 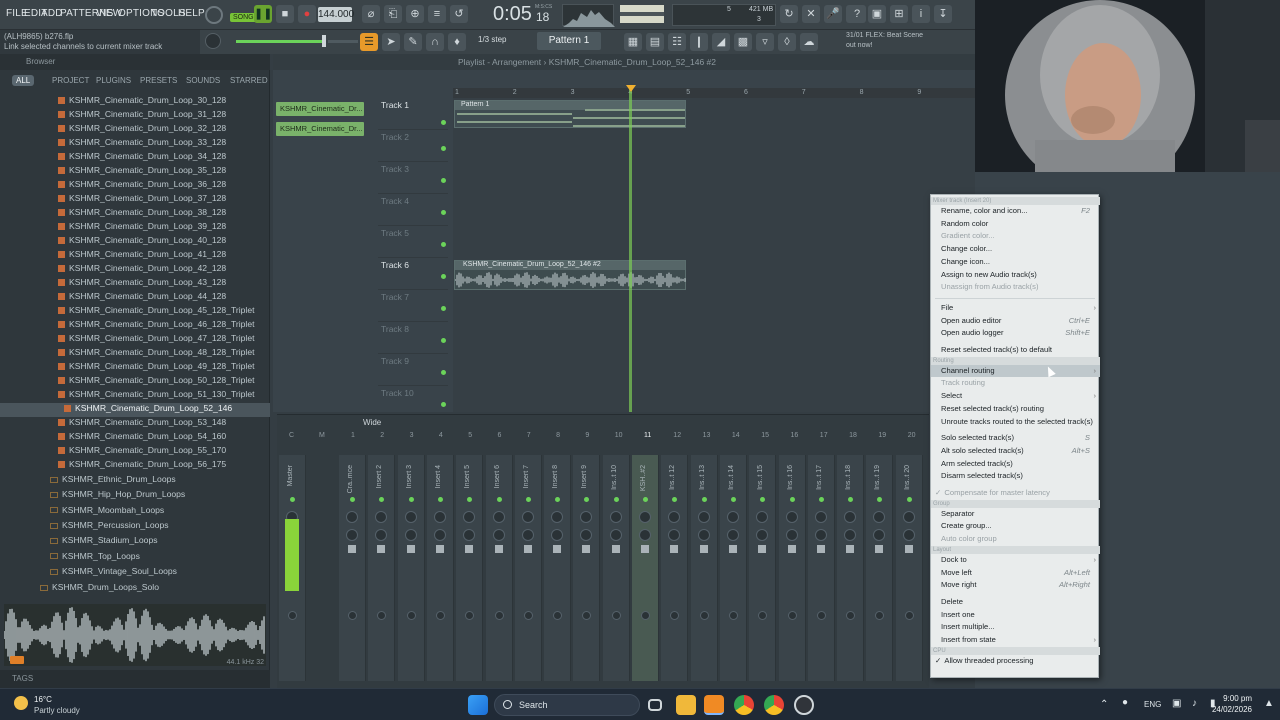 What do you see at coordinates (142, 214) in the screenshot?
I see `browser-file-item: KSHMR_Cinematic_Drum_Loop_38_128` at bounding box center [142, 214].